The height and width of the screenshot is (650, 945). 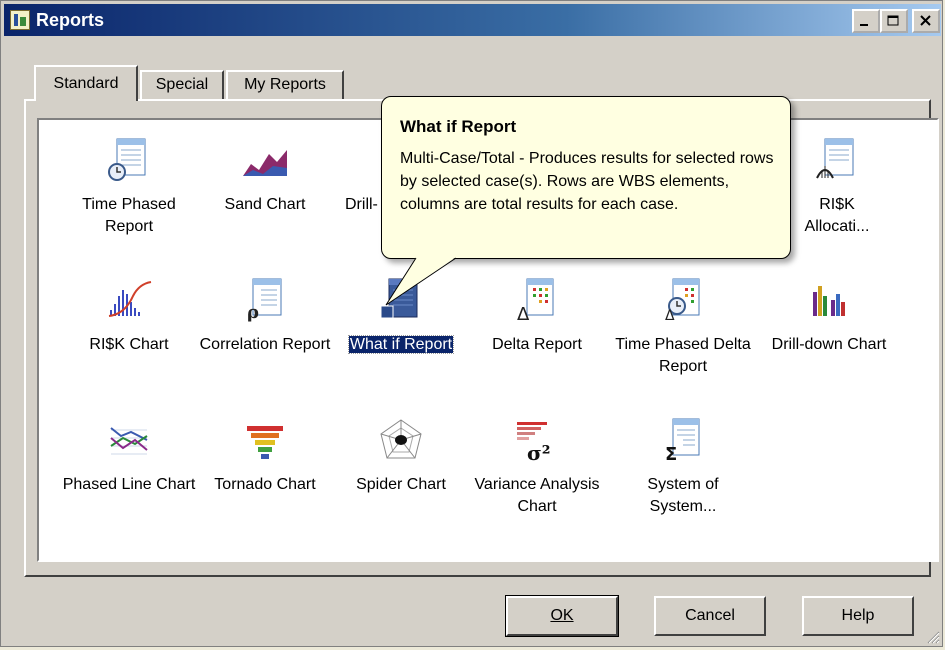 I want to click on tornado-chart-icon, so click(x=265, y=442).